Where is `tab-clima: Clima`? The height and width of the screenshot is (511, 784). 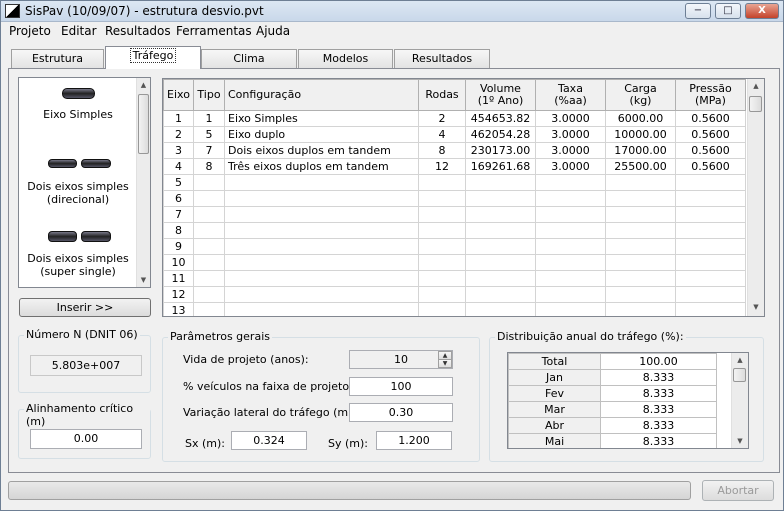
tab-clima: Clima is located at coordinates (249, 58).